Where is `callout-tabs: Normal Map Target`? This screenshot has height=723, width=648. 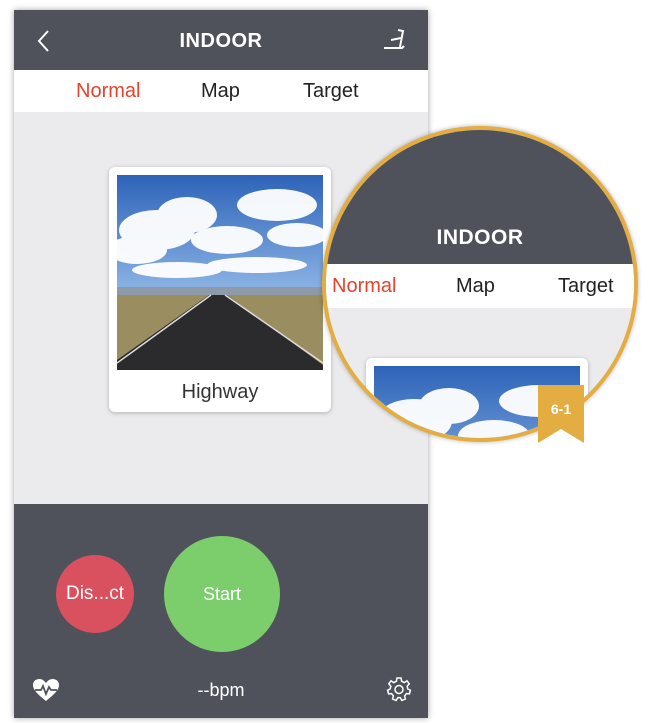
callout-tabs: Normal Map Target is located at coordinates (480, 286).